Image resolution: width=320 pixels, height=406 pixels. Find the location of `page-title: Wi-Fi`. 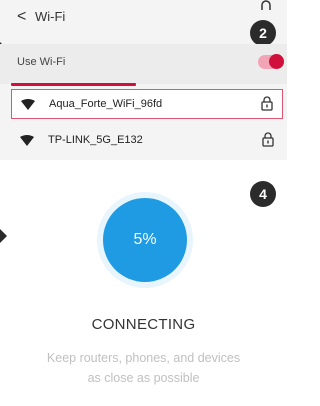

page-title: Wi-Fi is located at coordinates (50, 16).